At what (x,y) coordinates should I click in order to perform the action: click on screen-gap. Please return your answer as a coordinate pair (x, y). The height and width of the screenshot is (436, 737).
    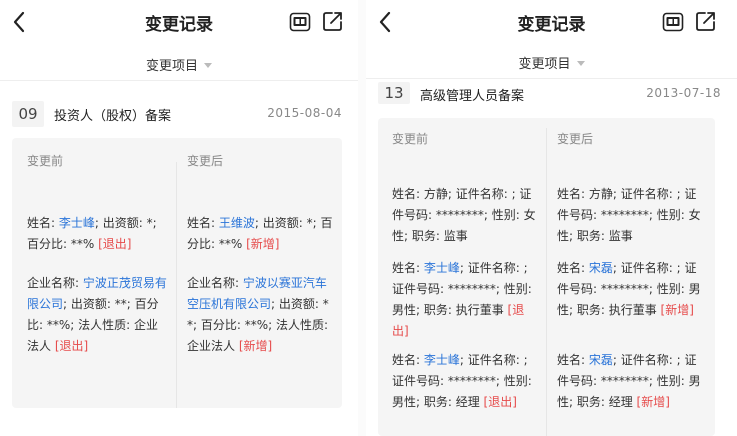
    Looking at the image, I should click on (362, 218).